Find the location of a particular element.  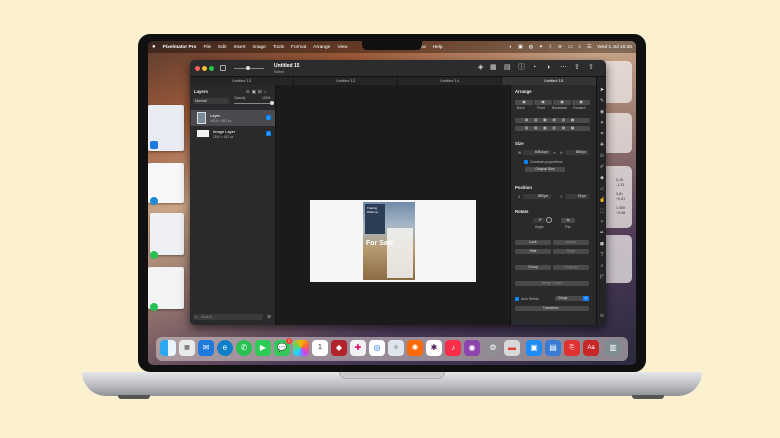

whatsapp-icon: ✆ is located at coordinates (244, 348).